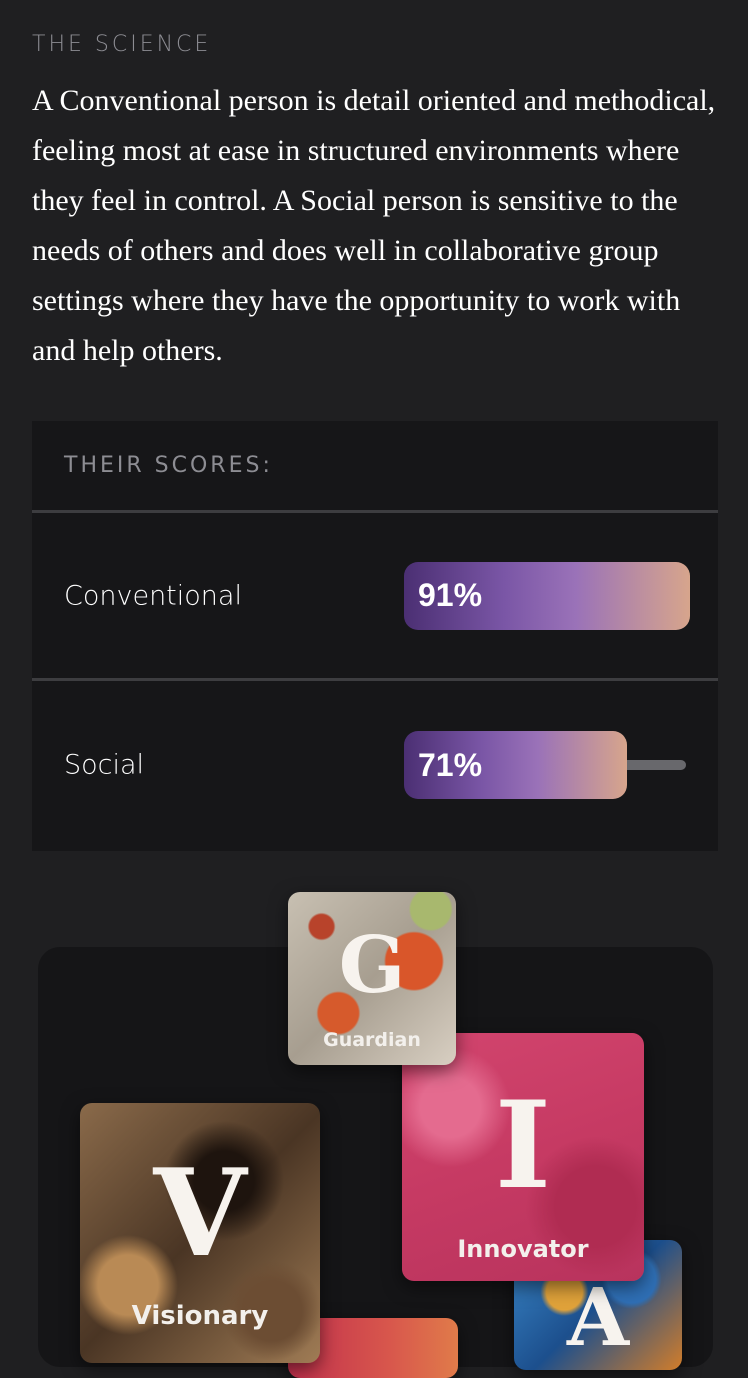 Image resolution: width=748 pixels, height=1378 pixels. Describe the element at coordinates (598, 1317) in the screenshot. I see `card-letter: A` at that location.